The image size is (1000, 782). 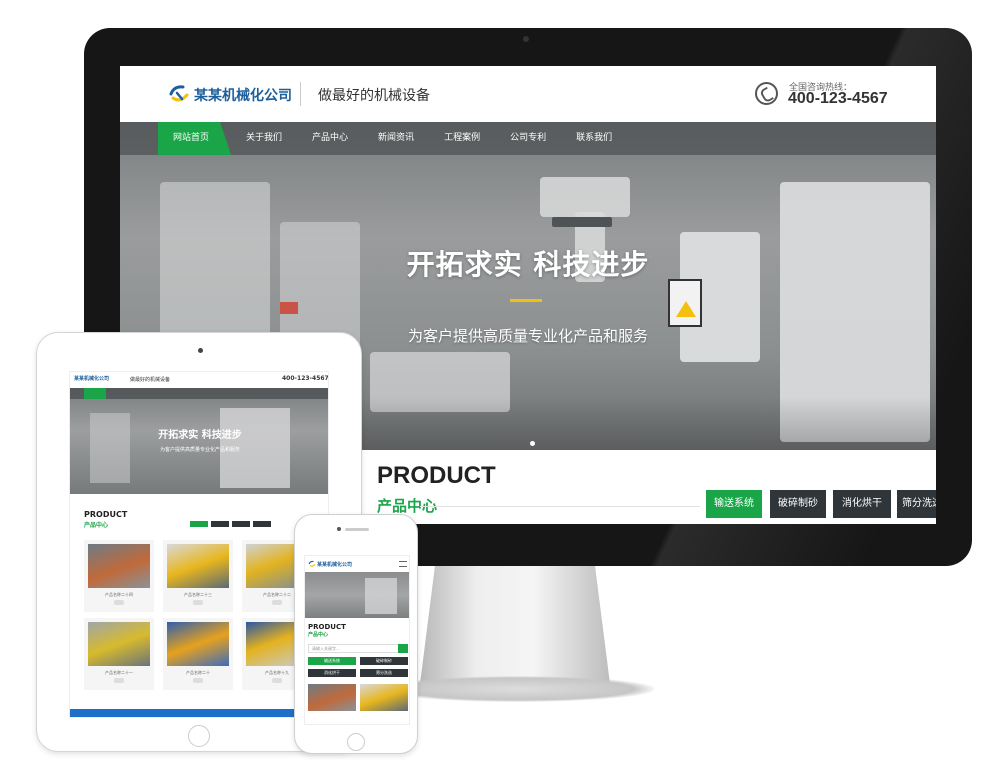 I want to click on nav-item-products: 产品中心, so click(x=330, y=138).